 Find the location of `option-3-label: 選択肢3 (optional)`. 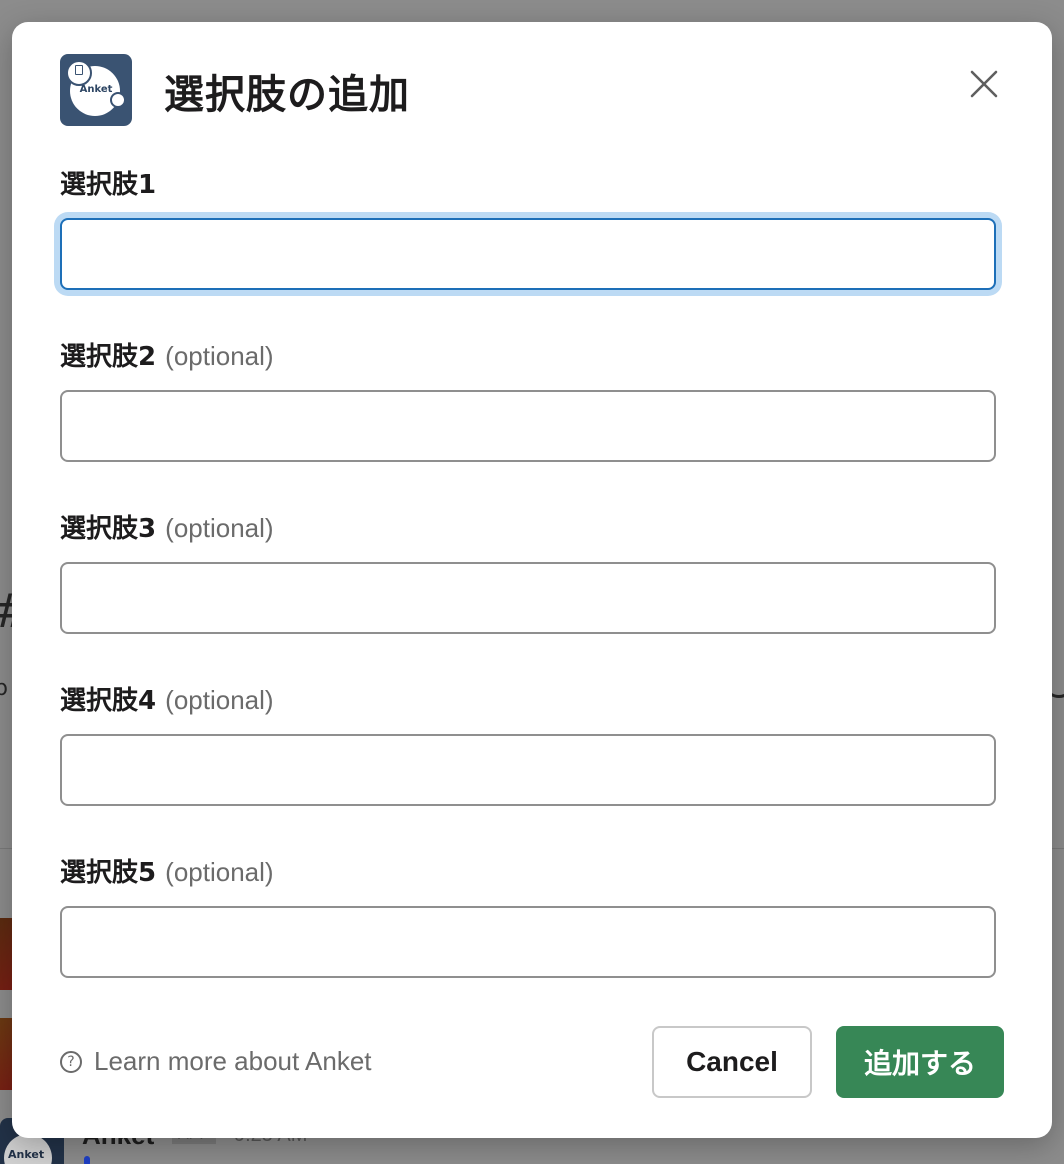

option-3-label: 選択肢3 (optional) is located at coordinates (167, 526).